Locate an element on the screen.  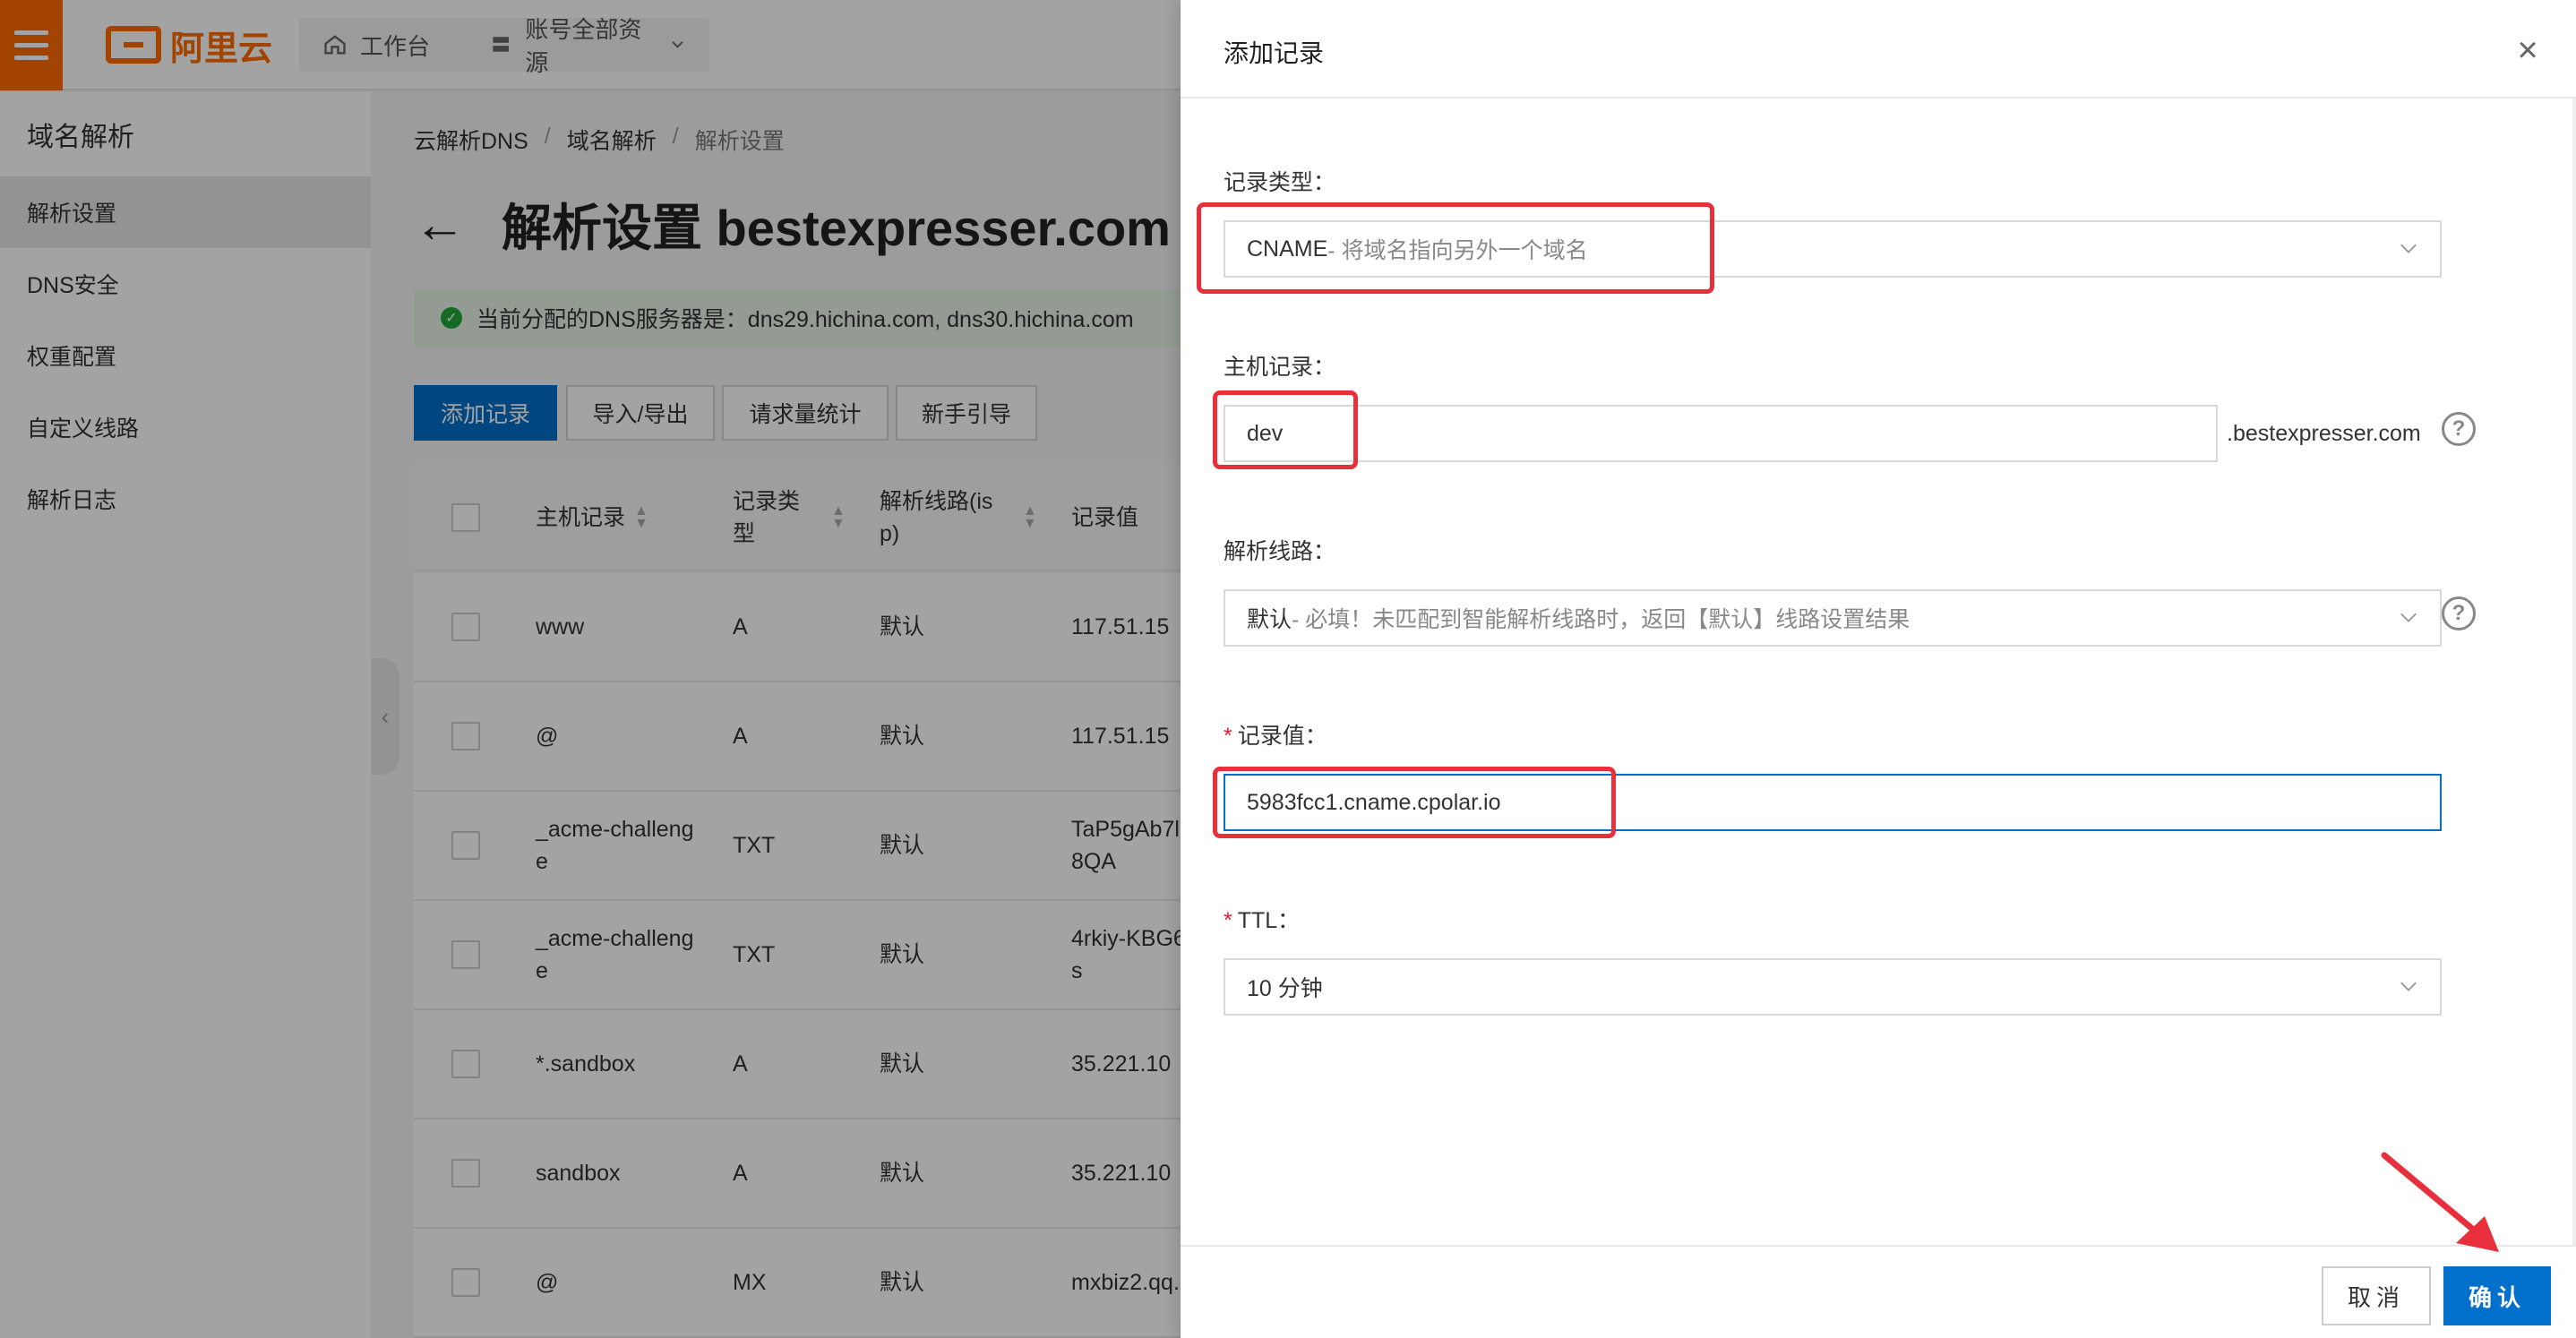
highlight-box-host is located at coordinates (1285, 429).